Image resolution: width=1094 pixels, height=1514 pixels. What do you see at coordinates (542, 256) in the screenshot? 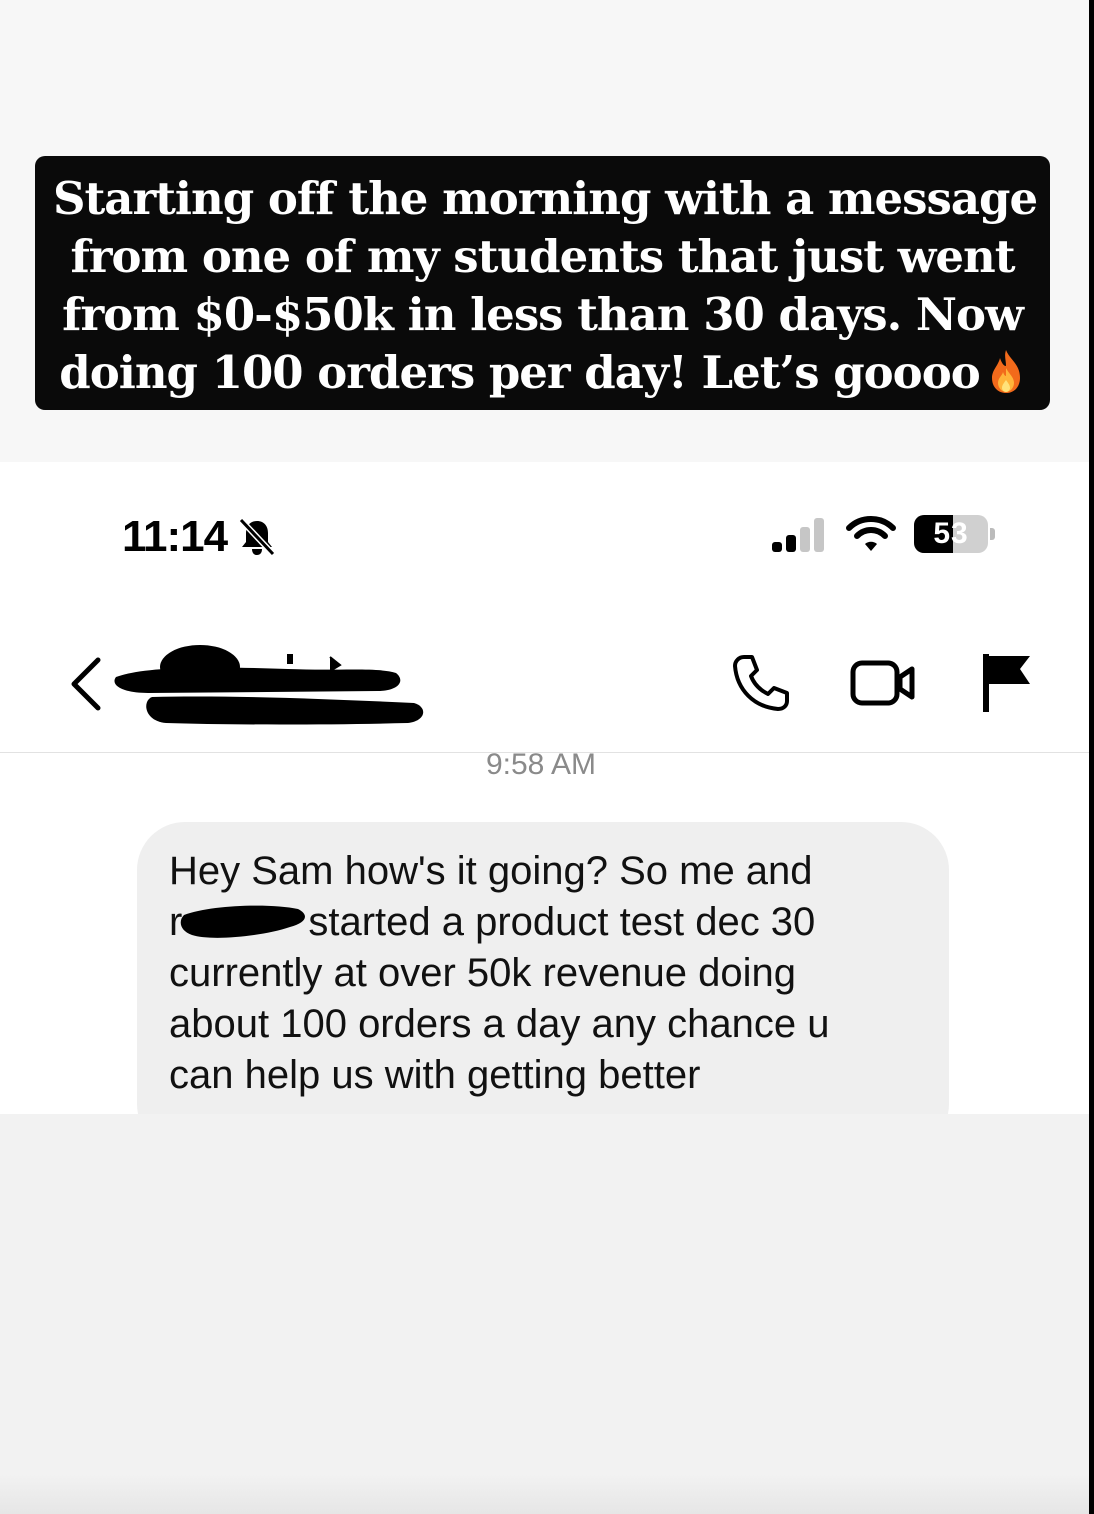
I see `caption-line-2: from one of my students that just went` at bounding box center [542, 256].